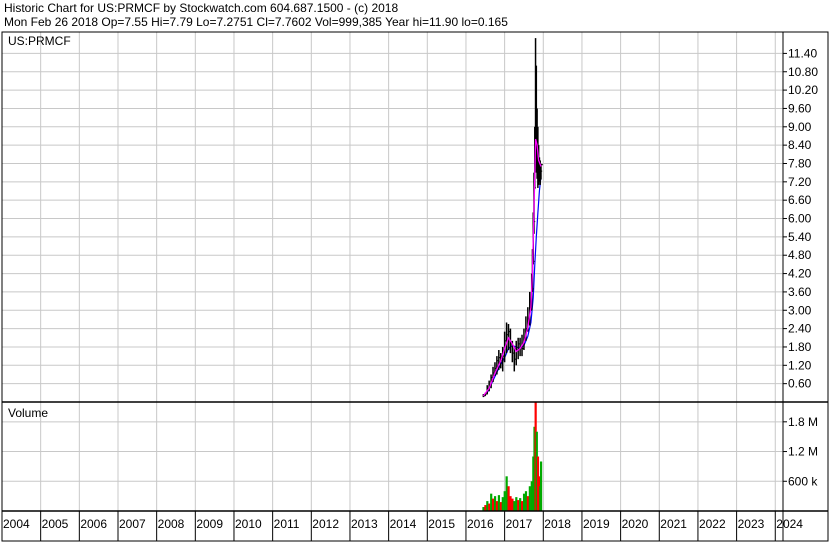  What do you see at coordinates (751, 524) in the screenshot?
I see `x-tick-label: 2023` at bounding box center [751, 524].